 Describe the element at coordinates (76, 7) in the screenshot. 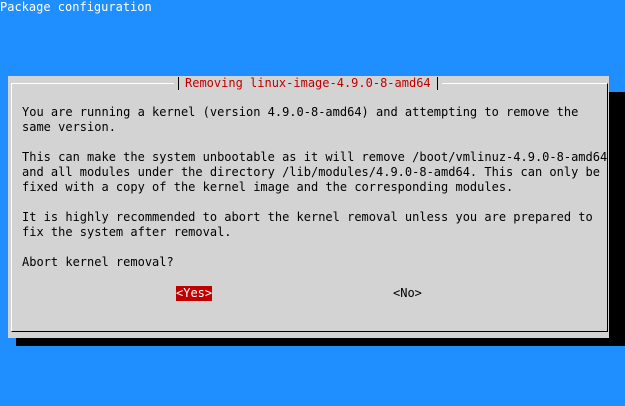

I see `window-title: Package configuration` at that location.